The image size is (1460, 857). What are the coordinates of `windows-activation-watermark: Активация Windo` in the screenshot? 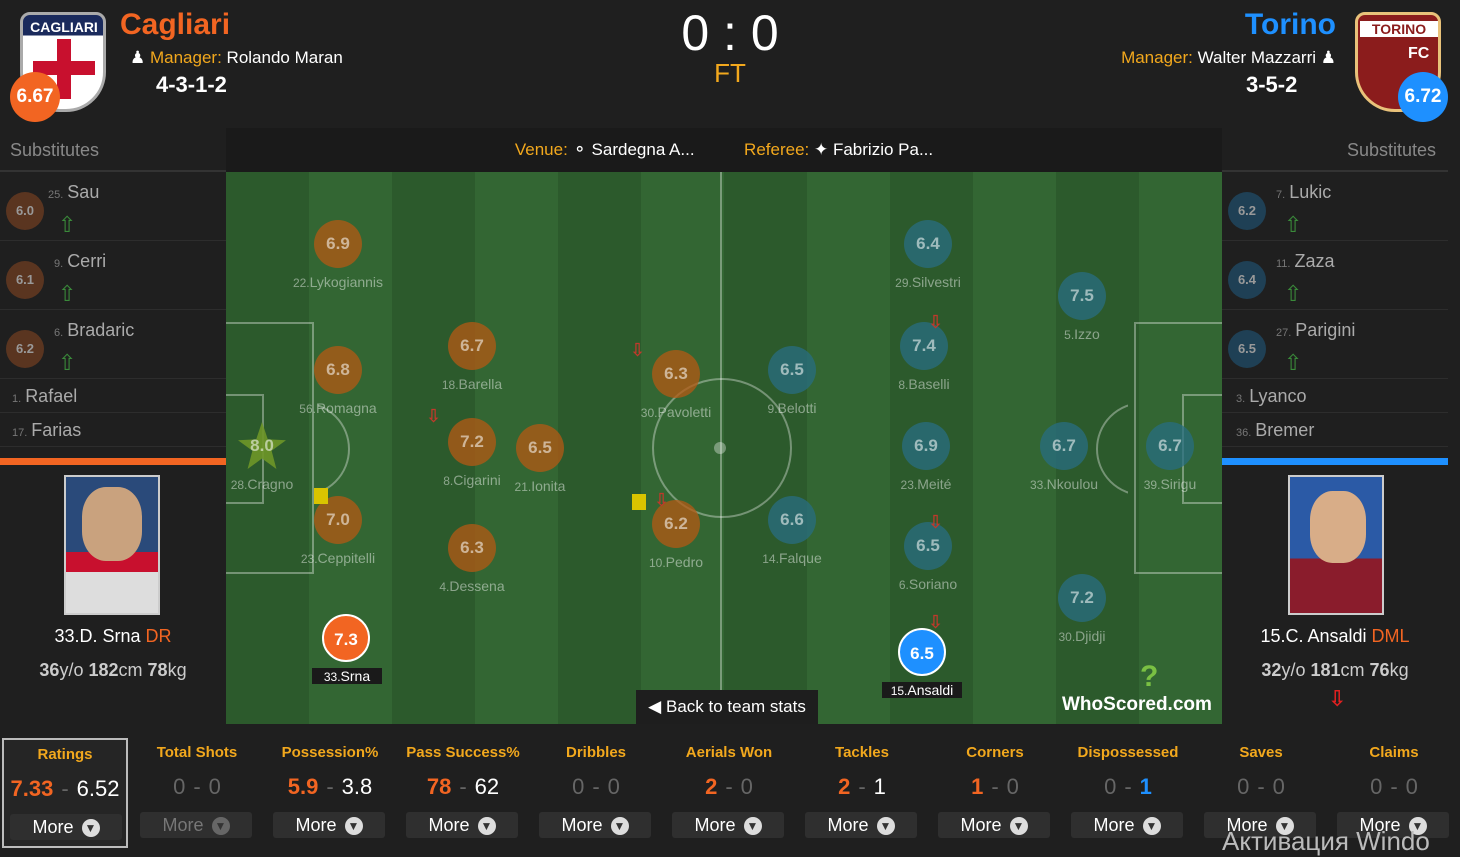 It's located at (1326, 841).